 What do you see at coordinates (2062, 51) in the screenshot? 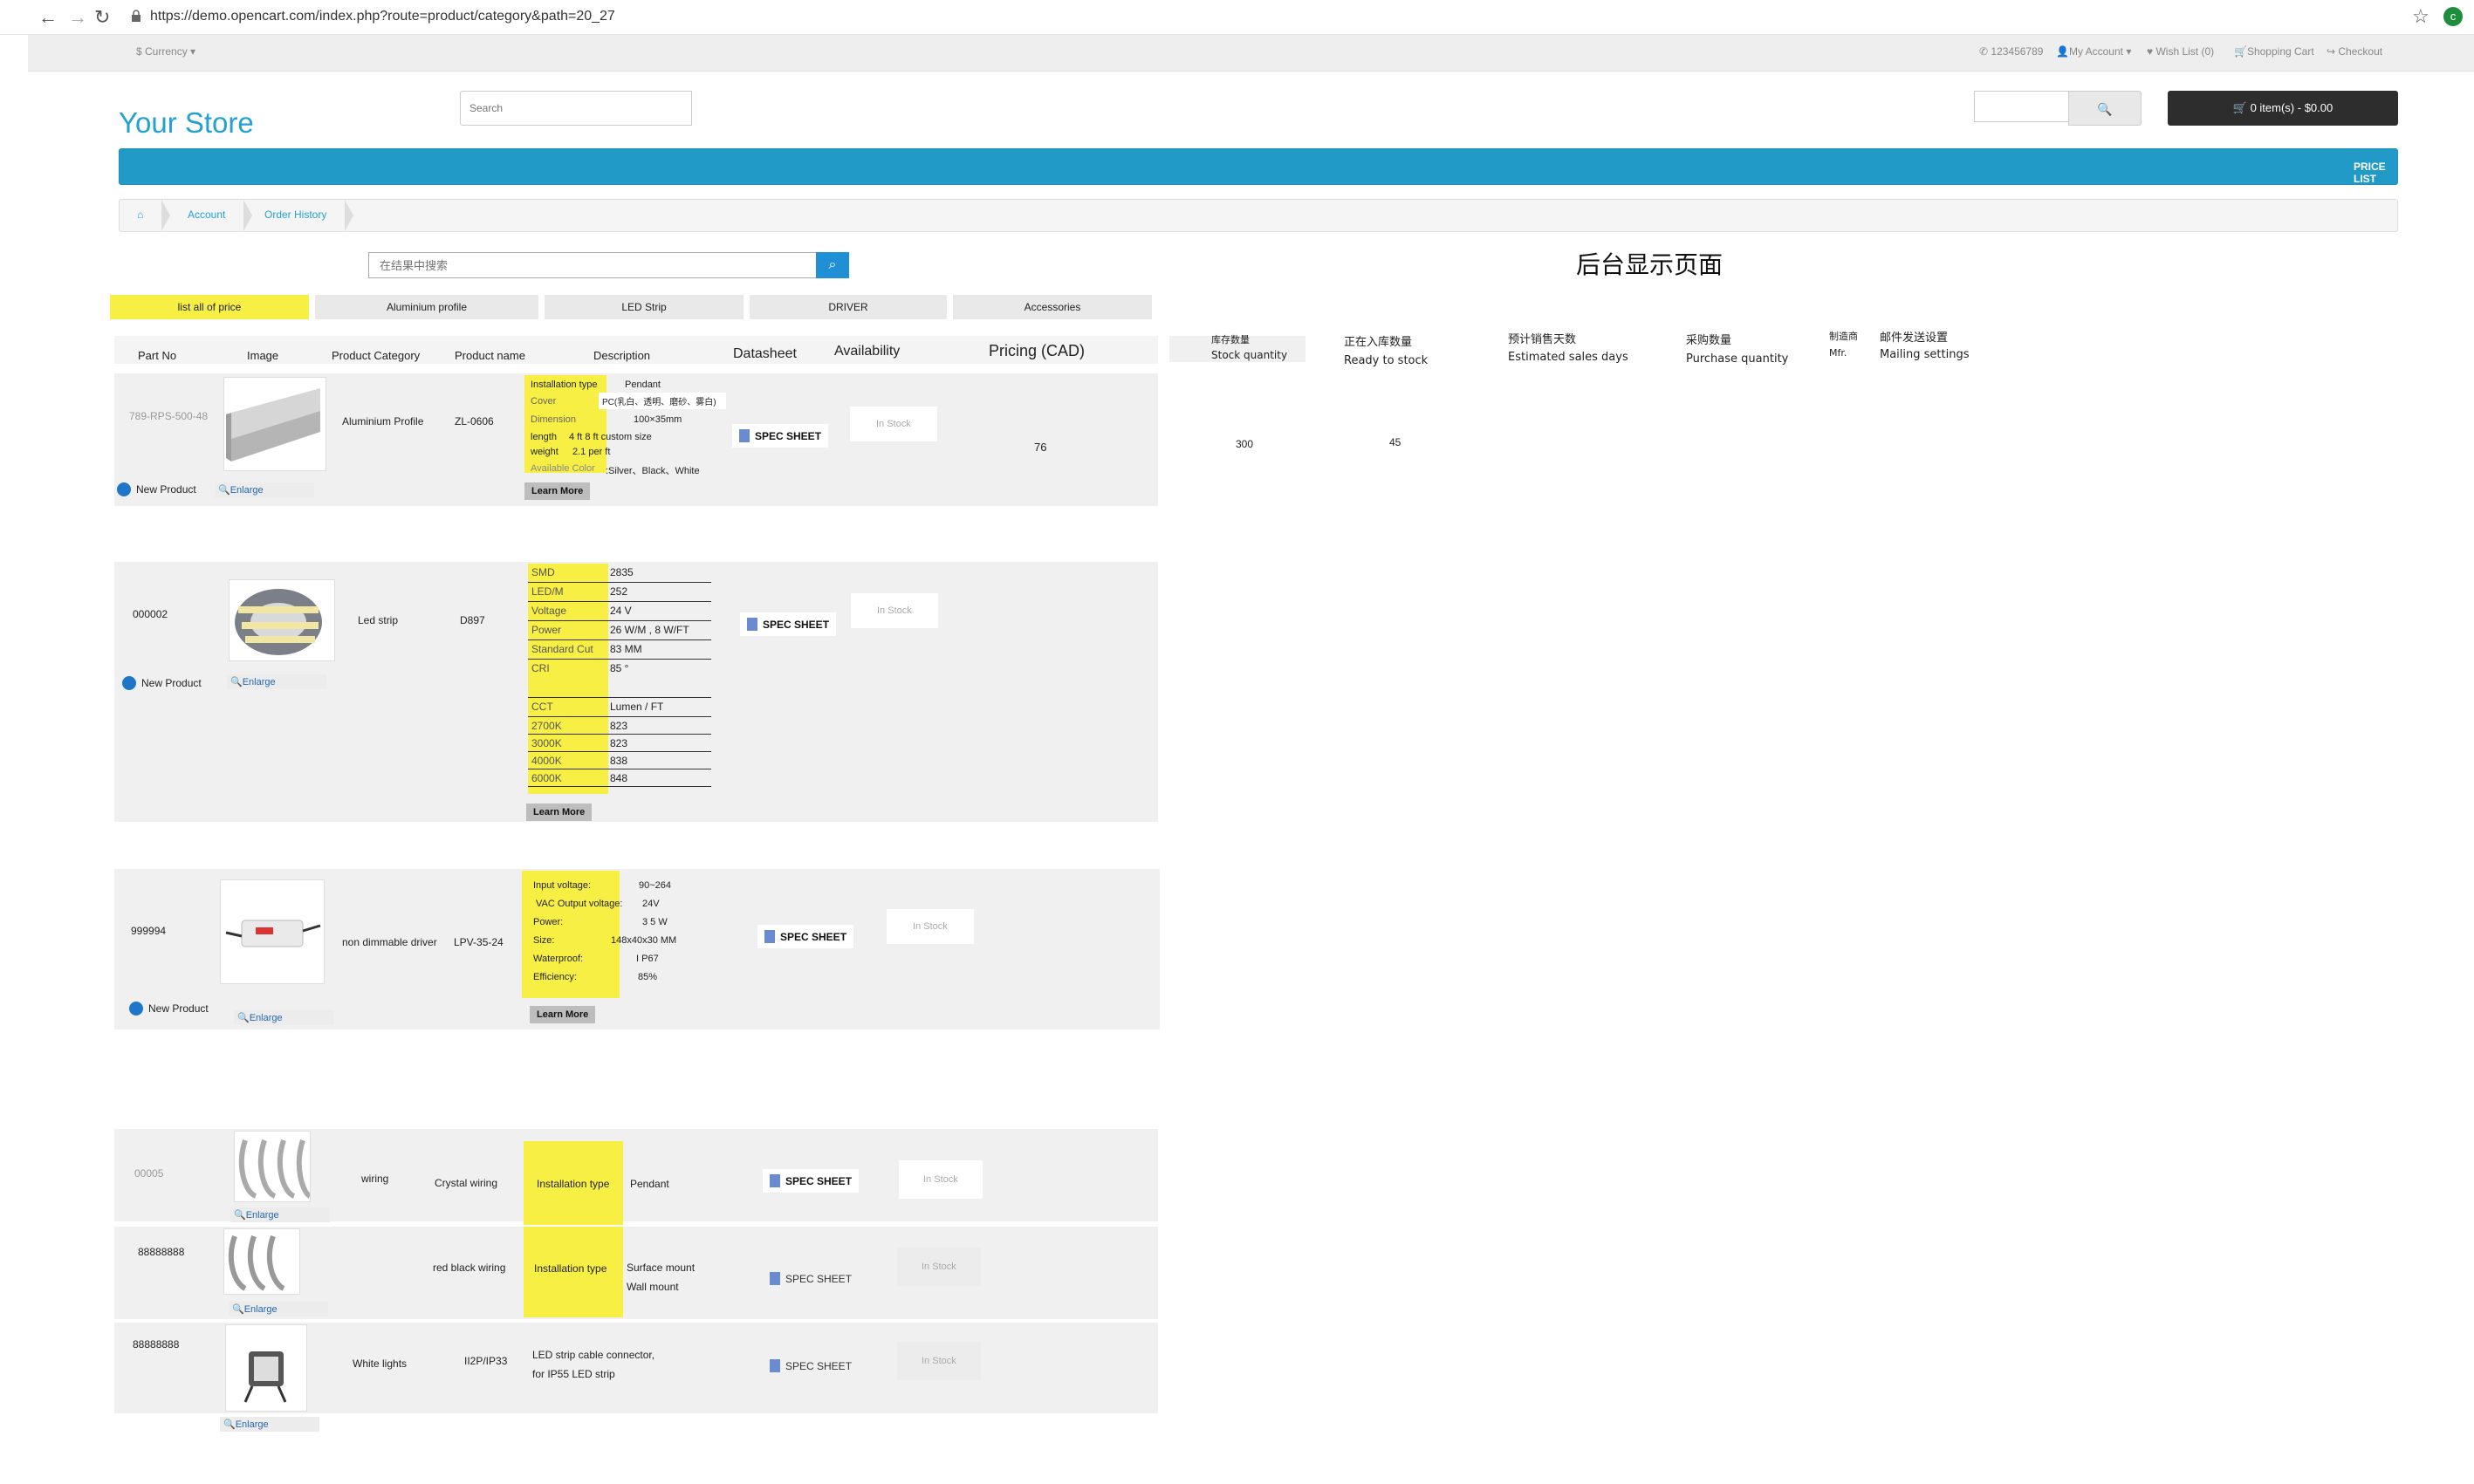
I see `user-icon: 👤` at bounding box center [2062, 51].